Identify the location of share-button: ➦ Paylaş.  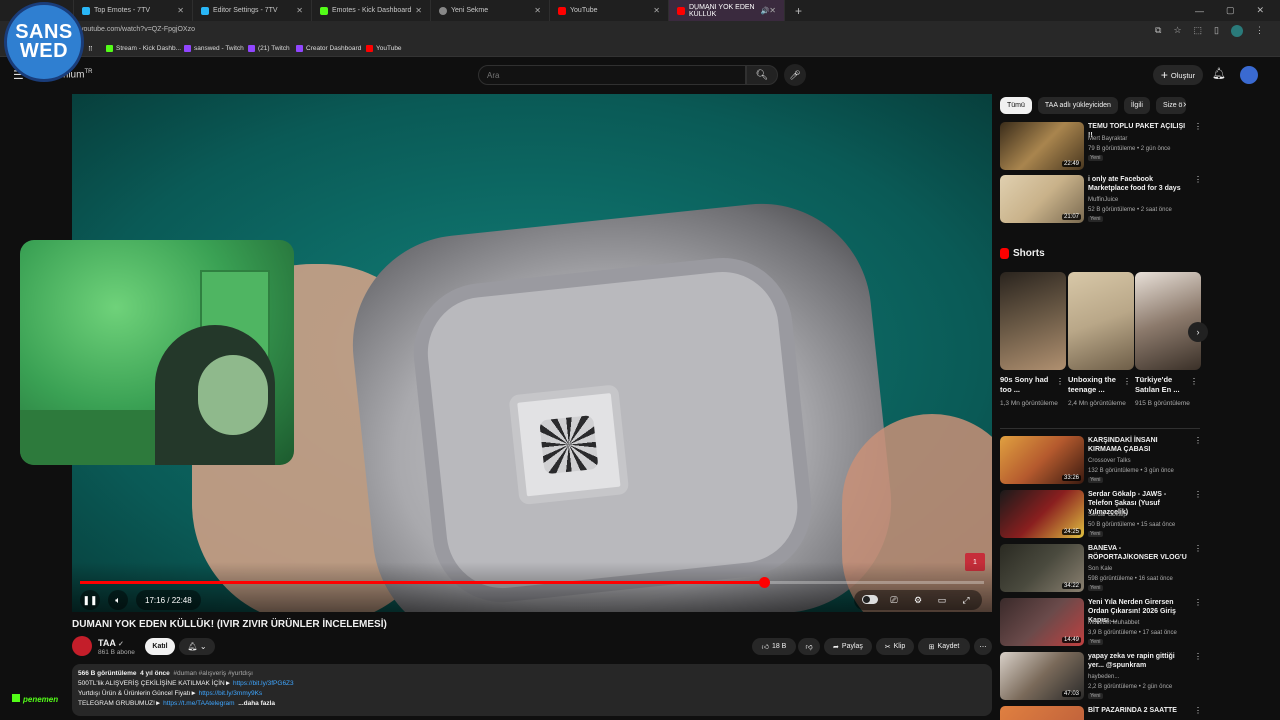
(848, 646).